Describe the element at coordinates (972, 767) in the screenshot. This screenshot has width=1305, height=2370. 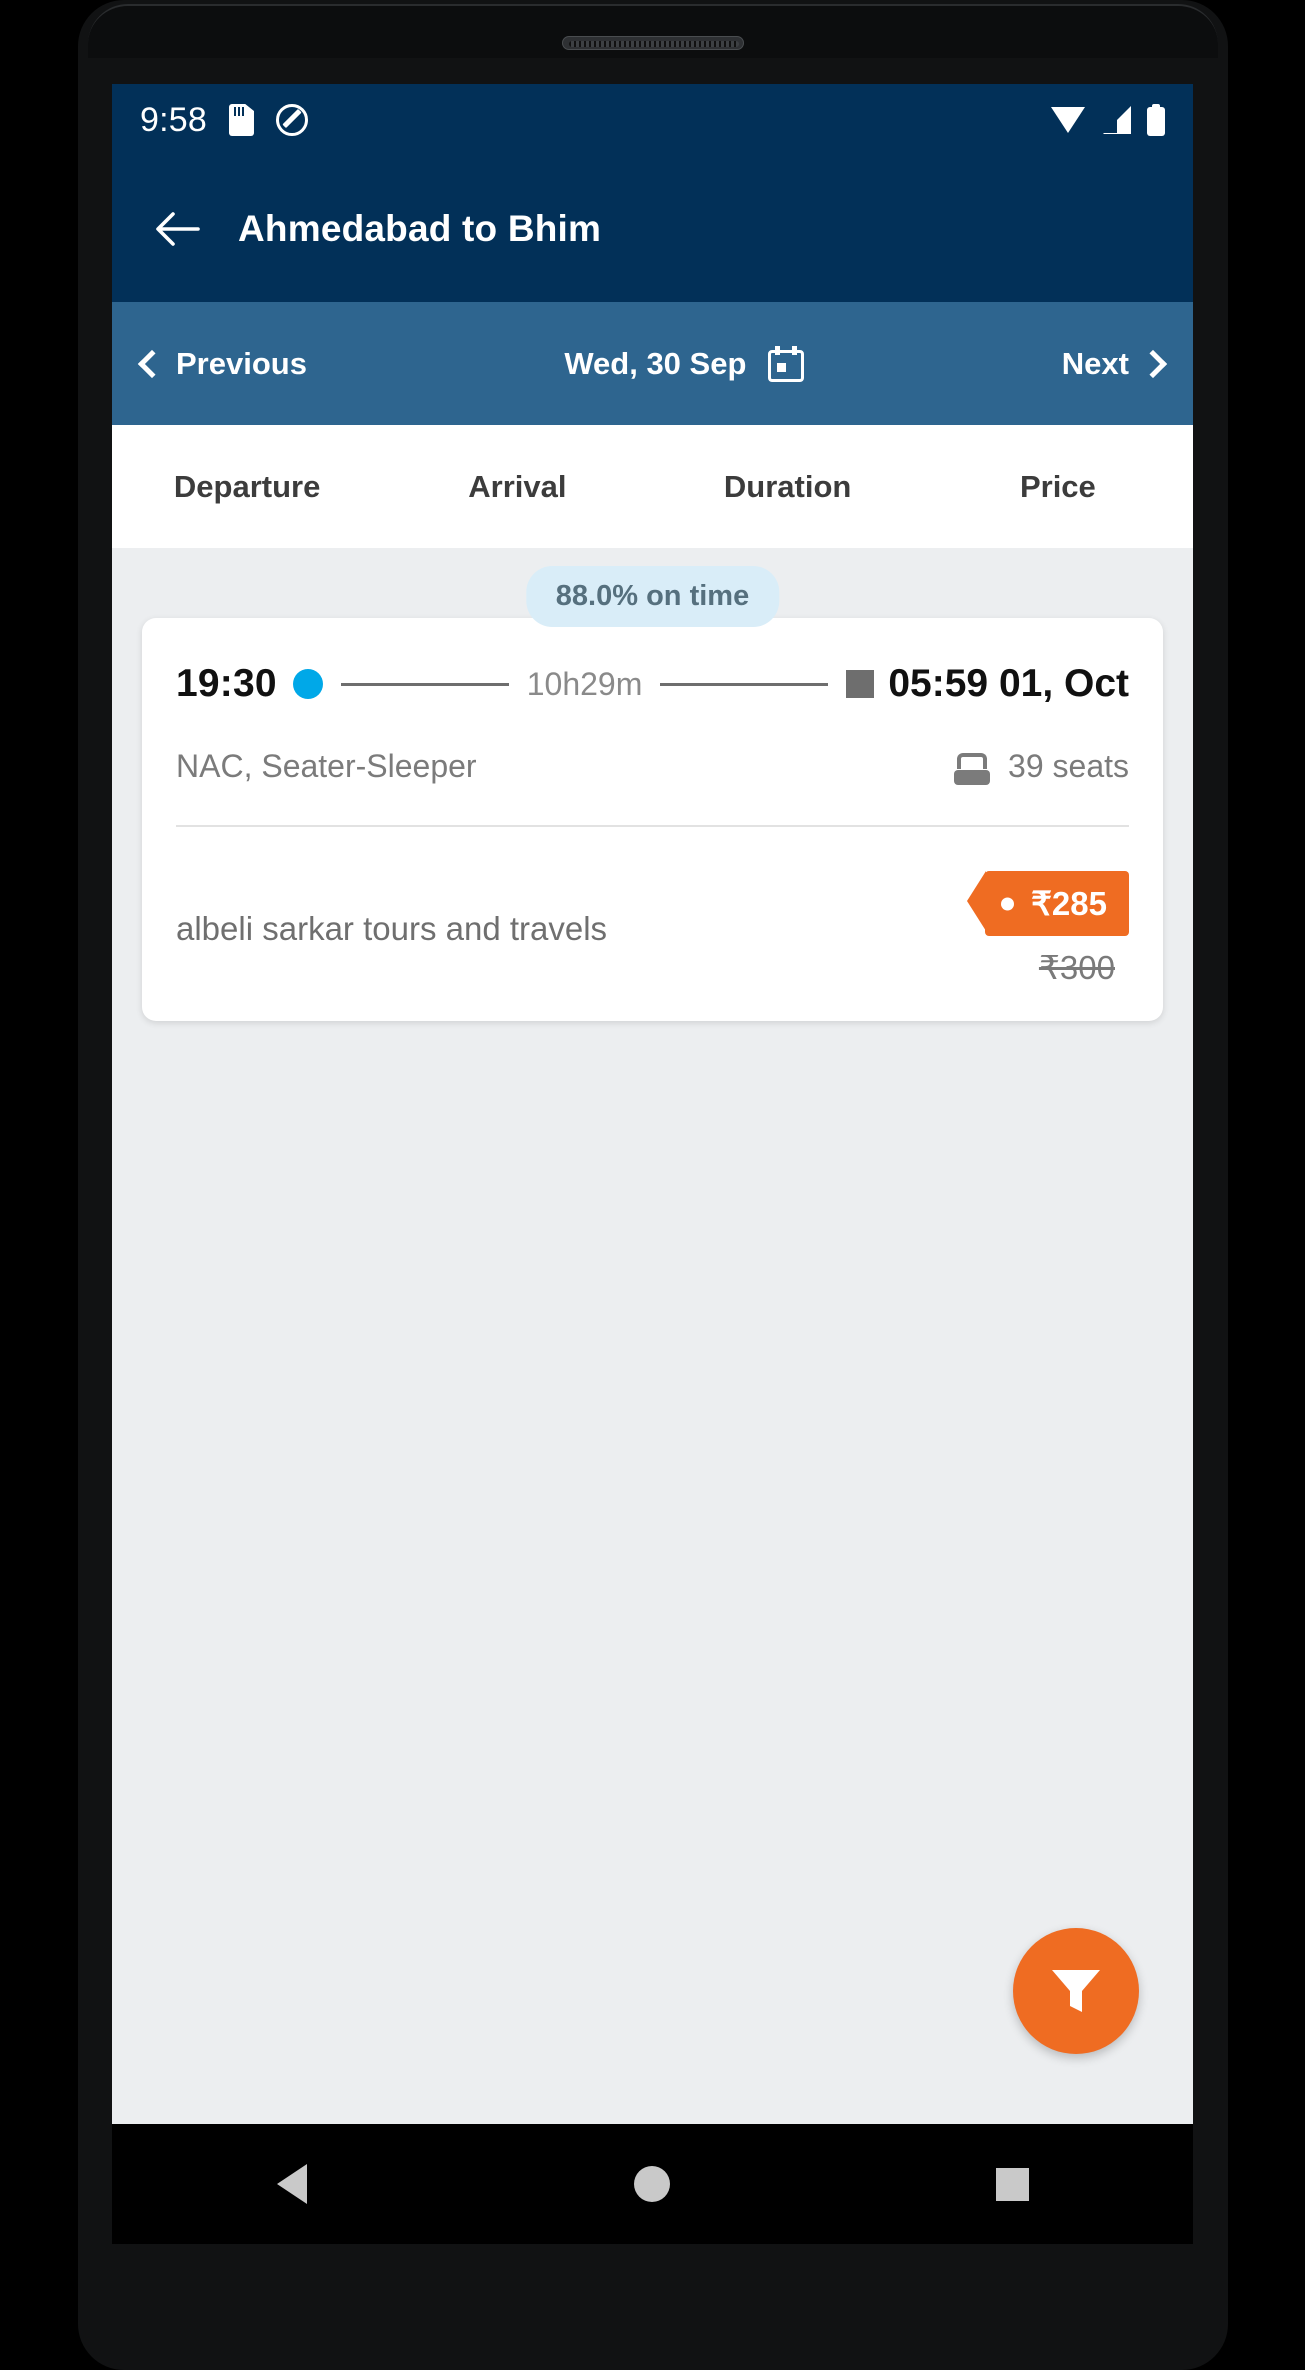
I see `seat-icon` at that location.